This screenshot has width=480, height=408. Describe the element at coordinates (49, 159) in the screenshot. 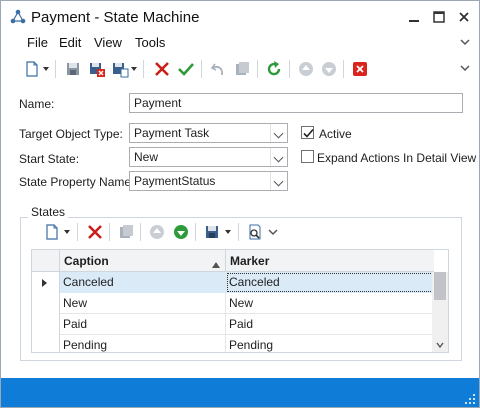

I see `start-state-label: Start State:` at that location.